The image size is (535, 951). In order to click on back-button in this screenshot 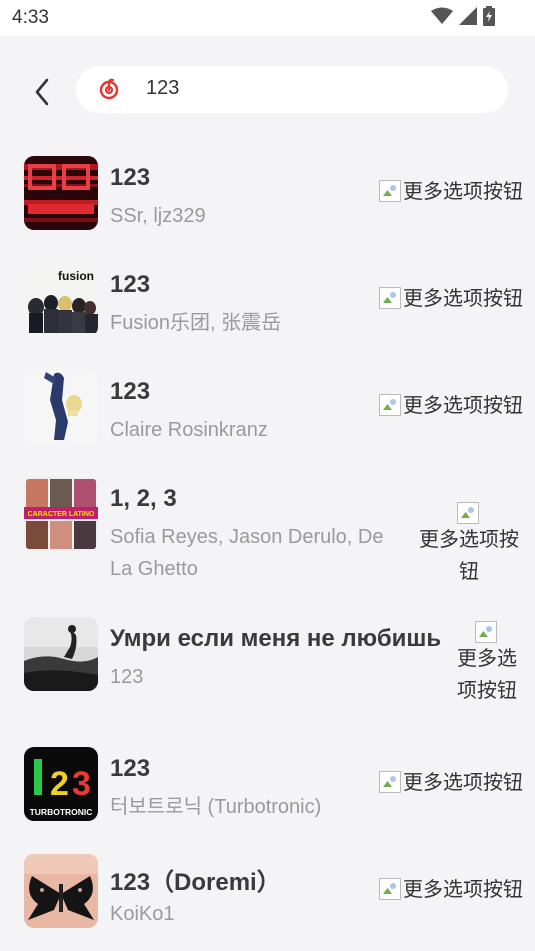, I will do `click(42, 92)`.